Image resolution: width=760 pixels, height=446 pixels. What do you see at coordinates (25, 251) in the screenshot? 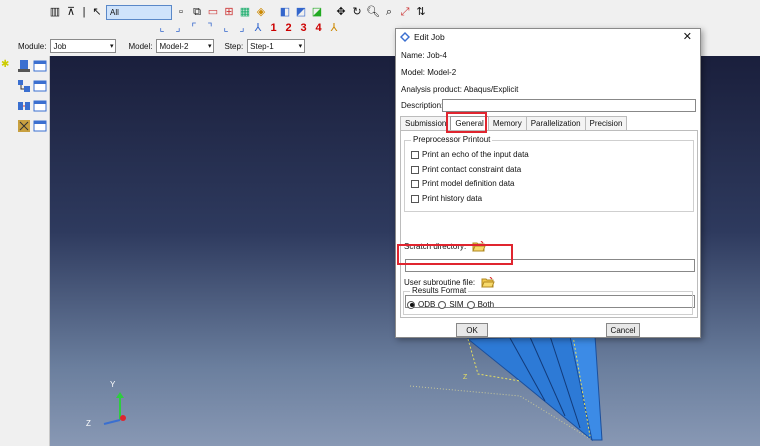
I see `module-toolbox: ✱` at bounding box center [25, 251].